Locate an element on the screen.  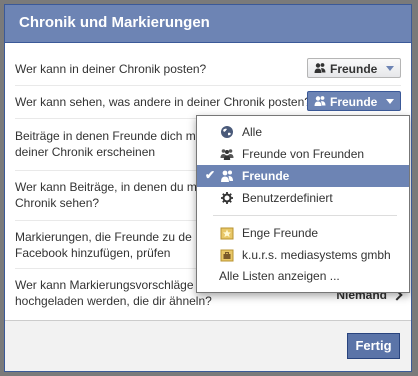
menu-item-close-friends: Enge Freunde is located at coordinates (303, 233).